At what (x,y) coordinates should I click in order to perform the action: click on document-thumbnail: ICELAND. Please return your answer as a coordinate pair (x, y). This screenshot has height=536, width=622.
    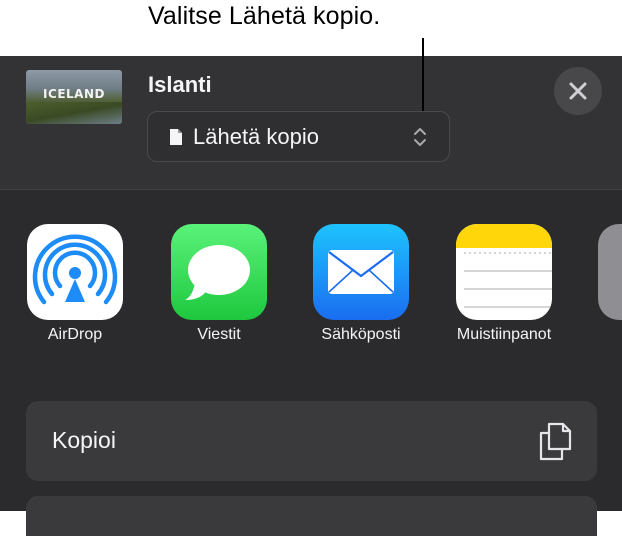
    Looking at the image, I should click on (74, 97).